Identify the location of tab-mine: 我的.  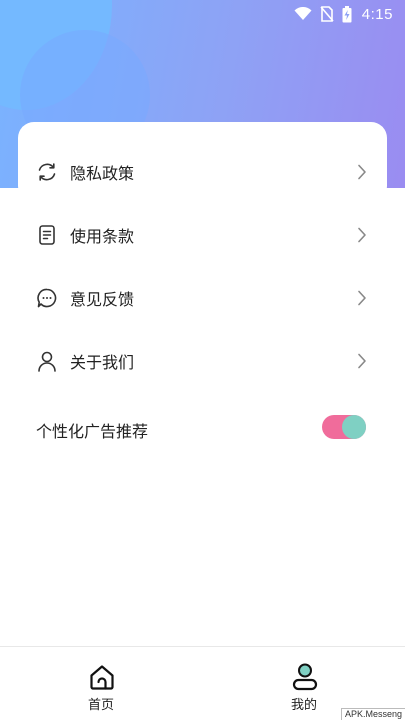
(304, 683).